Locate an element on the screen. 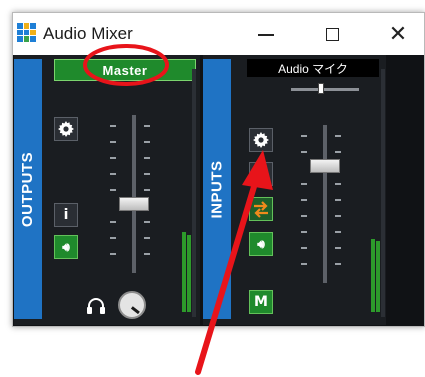 The image size is (425, 377). annotation-arrow is located at coordinates (234, 262).